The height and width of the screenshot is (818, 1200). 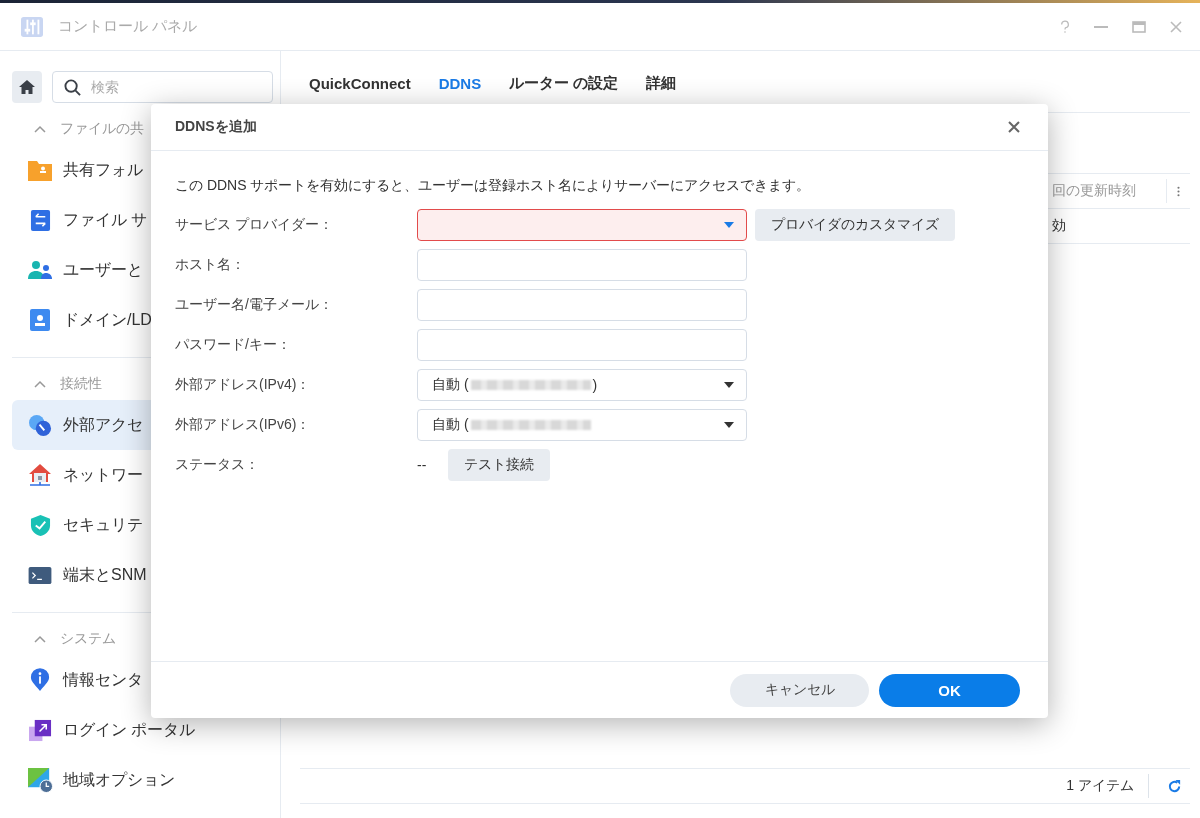 What do you see at coordinates (233, 345) in the screenshot?
I see `field-label: パスワード/キー：` at bounding box center [233, 345].